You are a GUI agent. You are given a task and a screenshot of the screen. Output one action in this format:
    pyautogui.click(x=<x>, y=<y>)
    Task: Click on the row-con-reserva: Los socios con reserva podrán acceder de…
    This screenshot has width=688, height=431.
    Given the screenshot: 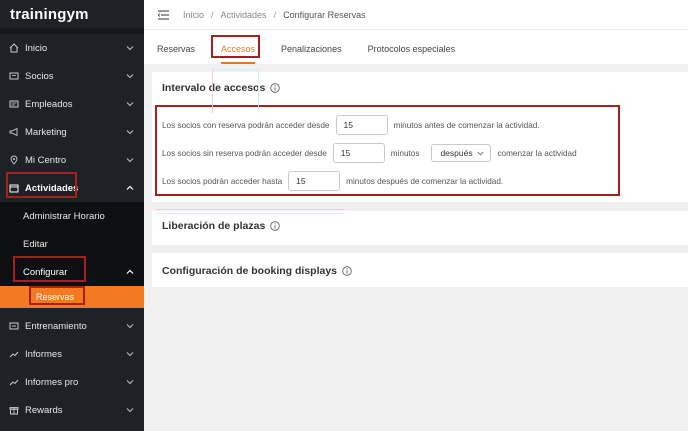 What is the action you would take?
    pyautogui.click(x=420, y=125)
    